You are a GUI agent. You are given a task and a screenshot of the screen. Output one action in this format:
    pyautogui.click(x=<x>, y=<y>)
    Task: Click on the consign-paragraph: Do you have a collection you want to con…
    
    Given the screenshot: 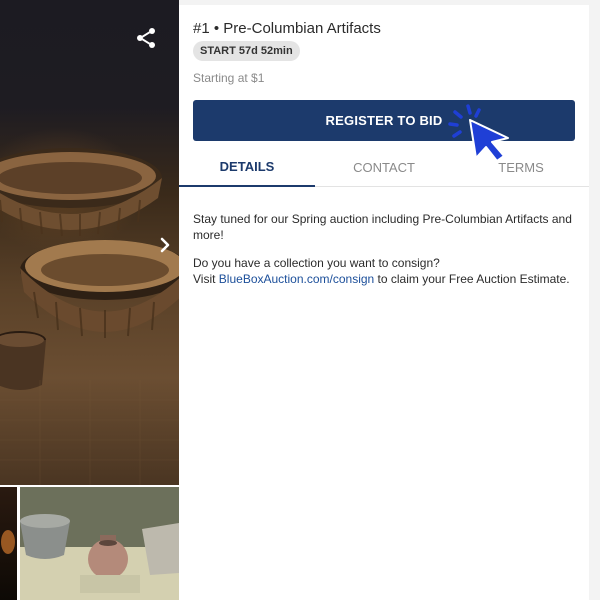 What is the action you would take?
    pyautogui.click(x=385, y=271)
    